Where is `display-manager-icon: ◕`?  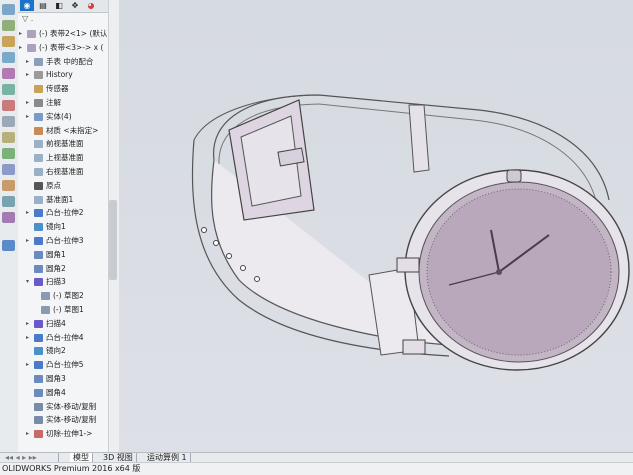 display-manager-icon: ◕ is located at coordinates (91, 5).